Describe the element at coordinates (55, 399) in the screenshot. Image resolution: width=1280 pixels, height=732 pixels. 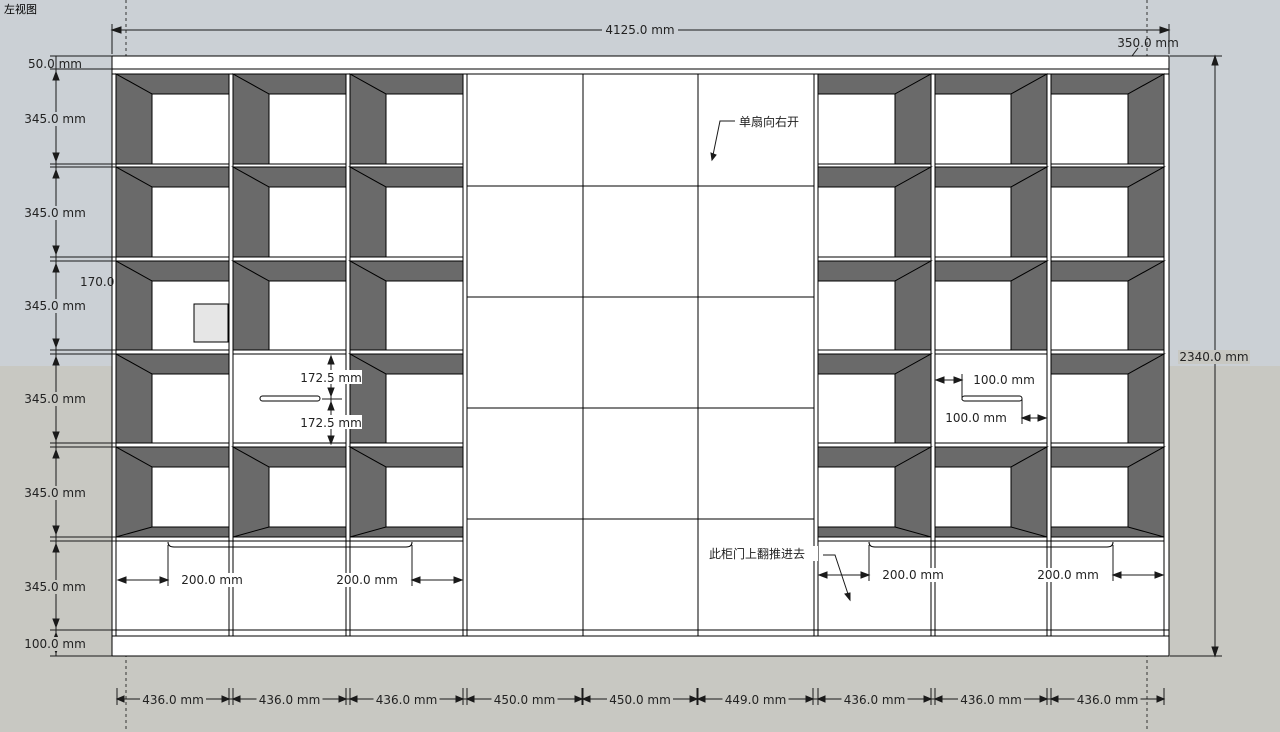
I see `dim-row-4: 345.0 mm` at that location.